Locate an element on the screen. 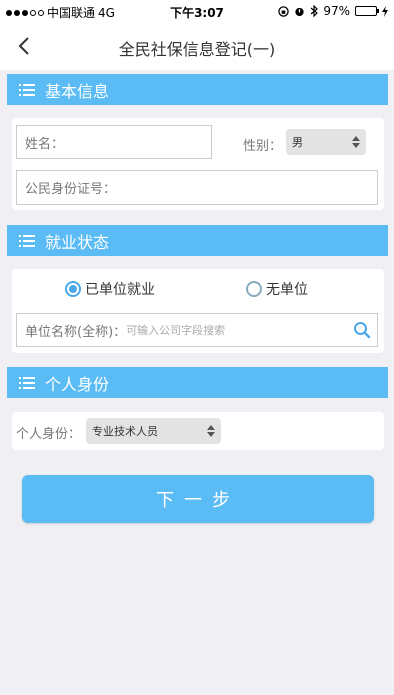  radio-unemployed: 无单位 is located at coordinates (277, 289).